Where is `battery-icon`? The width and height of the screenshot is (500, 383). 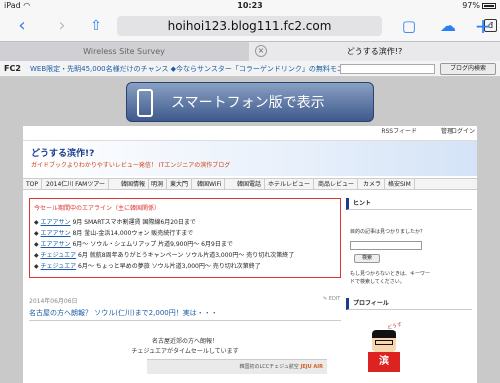 battery-icon is located at coordinates (489, 5).